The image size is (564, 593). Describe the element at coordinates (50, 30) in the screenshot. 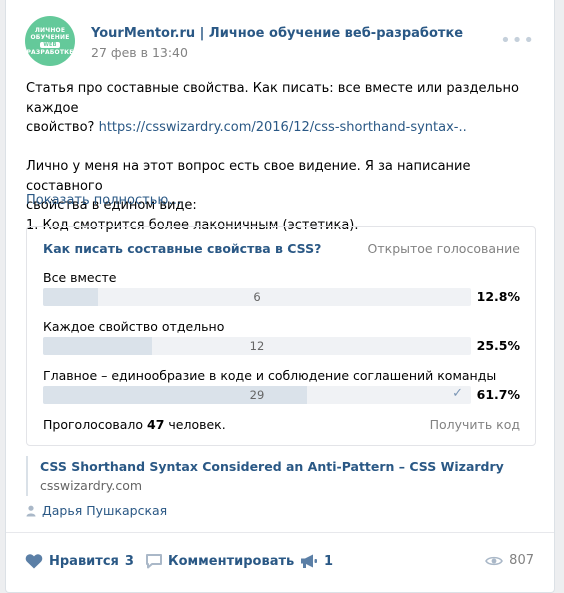

I see `avatar-text: ЛИЧНОЕ` at that location.